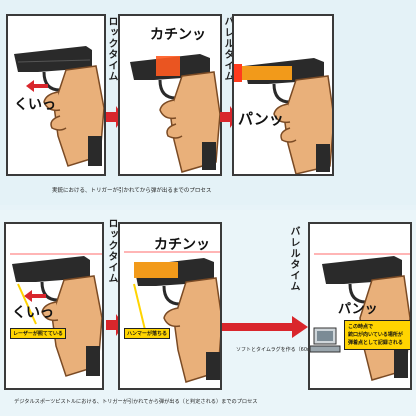  Describe the element at coordinates (361, 327) in the screenshot. I see `result-note-line1: この時点で` at that location.